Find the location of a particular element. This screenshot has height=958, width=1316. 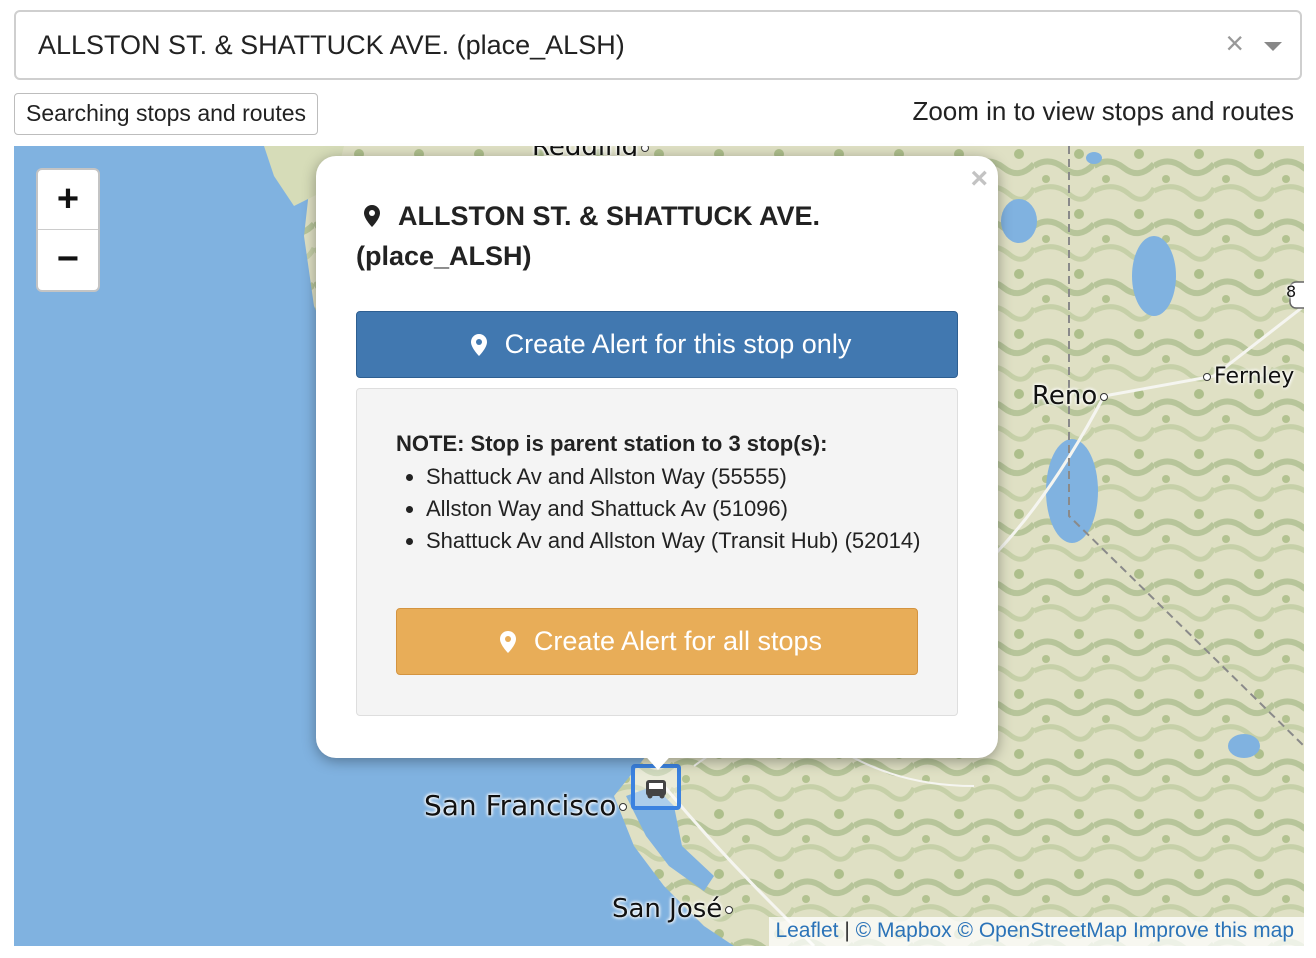

zoom-hint-text: Zoom in to view stops and routes is located at coordinates (1103, 111).